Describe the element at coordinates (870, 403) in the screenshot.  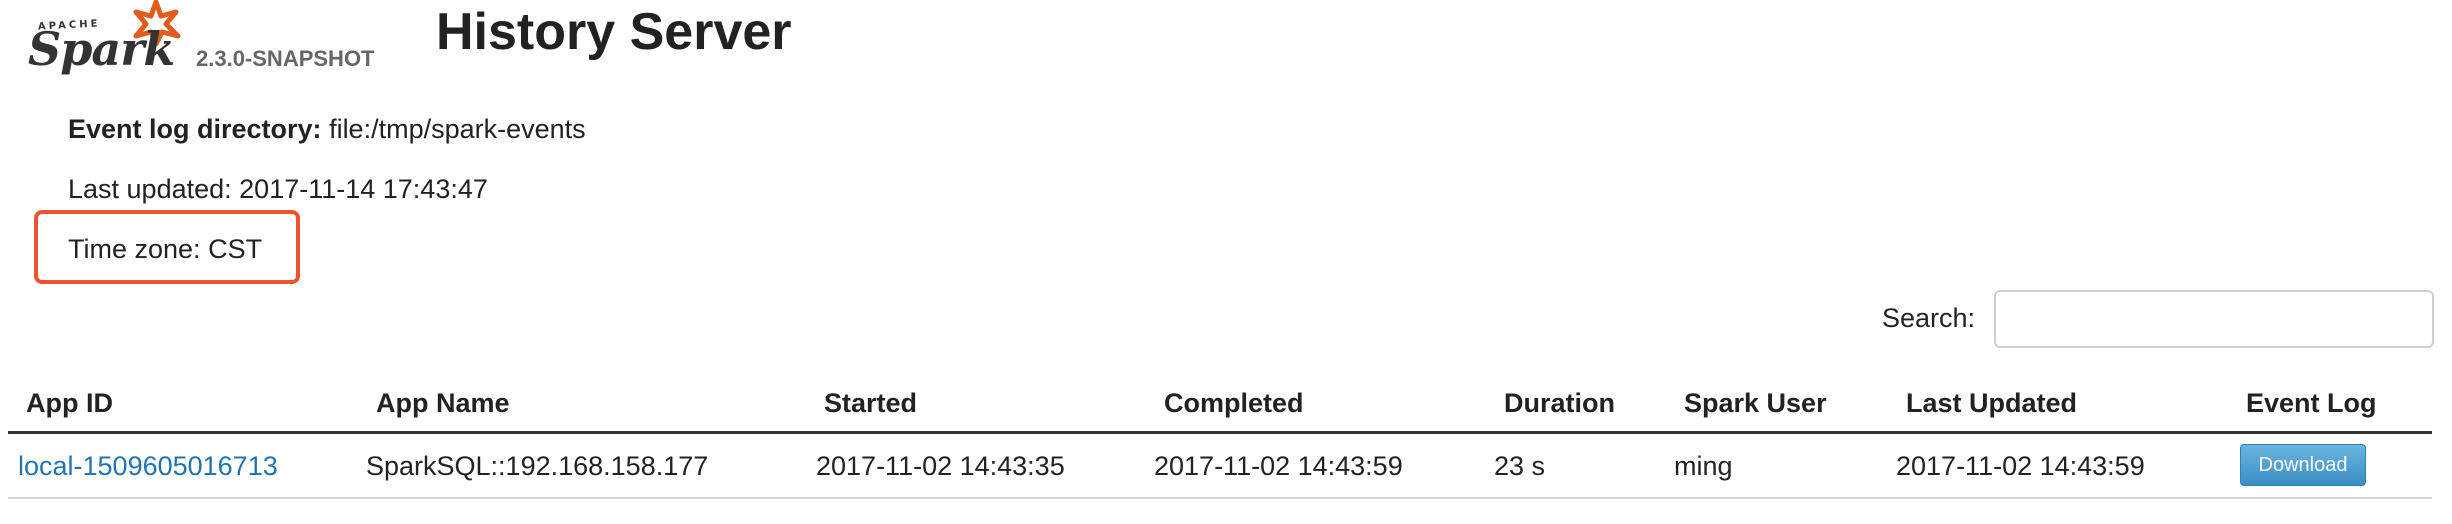
I see `column-header-started: Started` at that location.